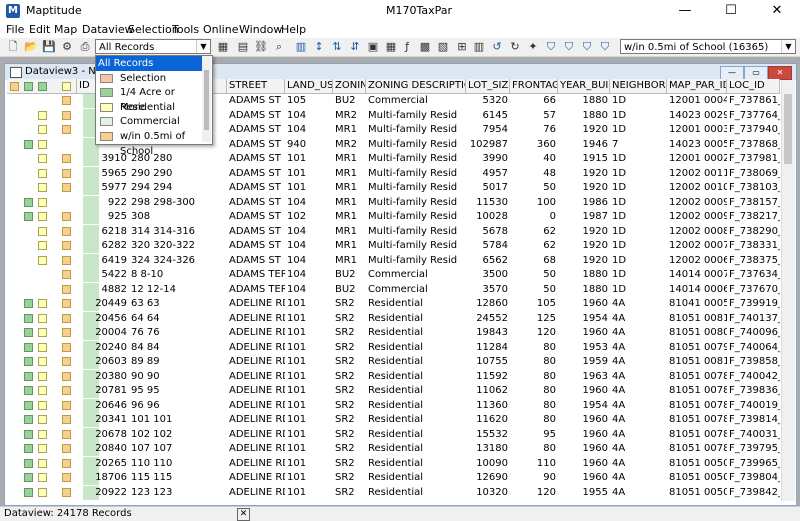  Describe the element at coordinates (697, 246) in the screenshot. I see `cell-map: 12002 0007` at that location.